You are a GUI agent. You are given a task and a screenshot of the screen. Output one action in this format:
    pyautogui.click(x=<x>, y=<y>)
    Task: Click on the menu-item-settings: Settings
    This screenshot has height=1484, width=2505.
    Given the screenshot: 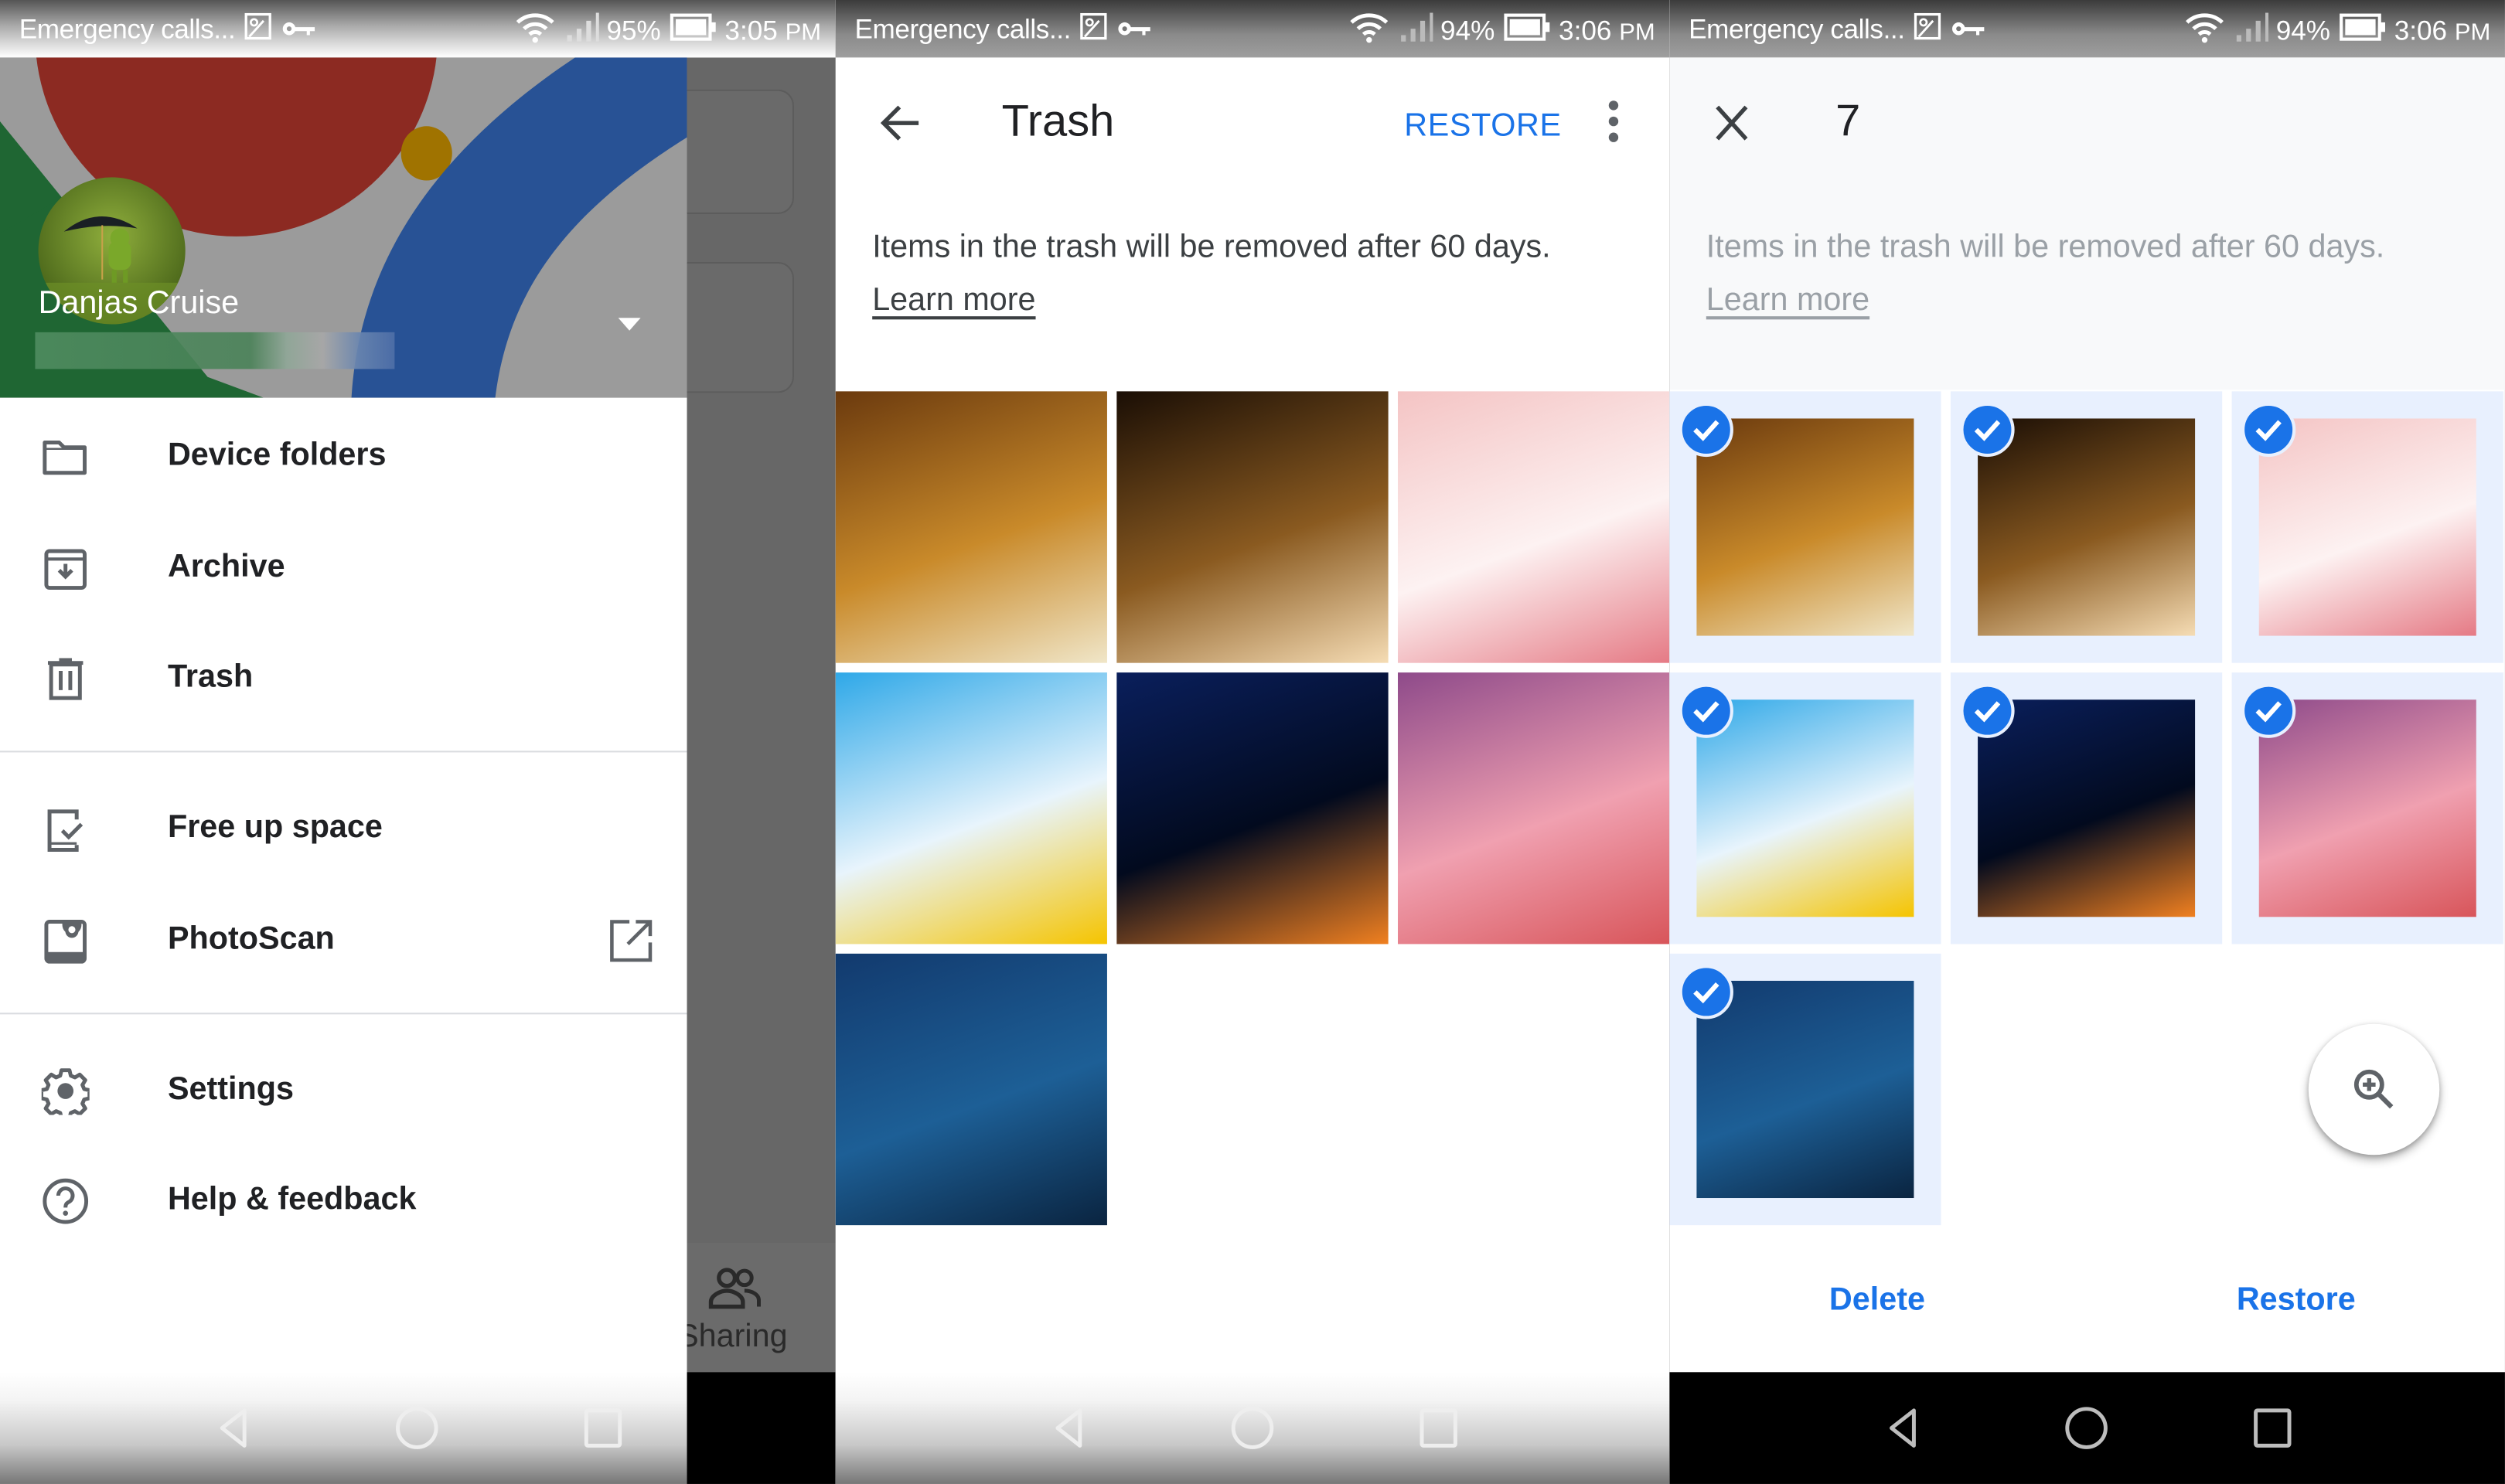 What is the action you would take?
    pyautogui.click(x=343, y=1089)
    